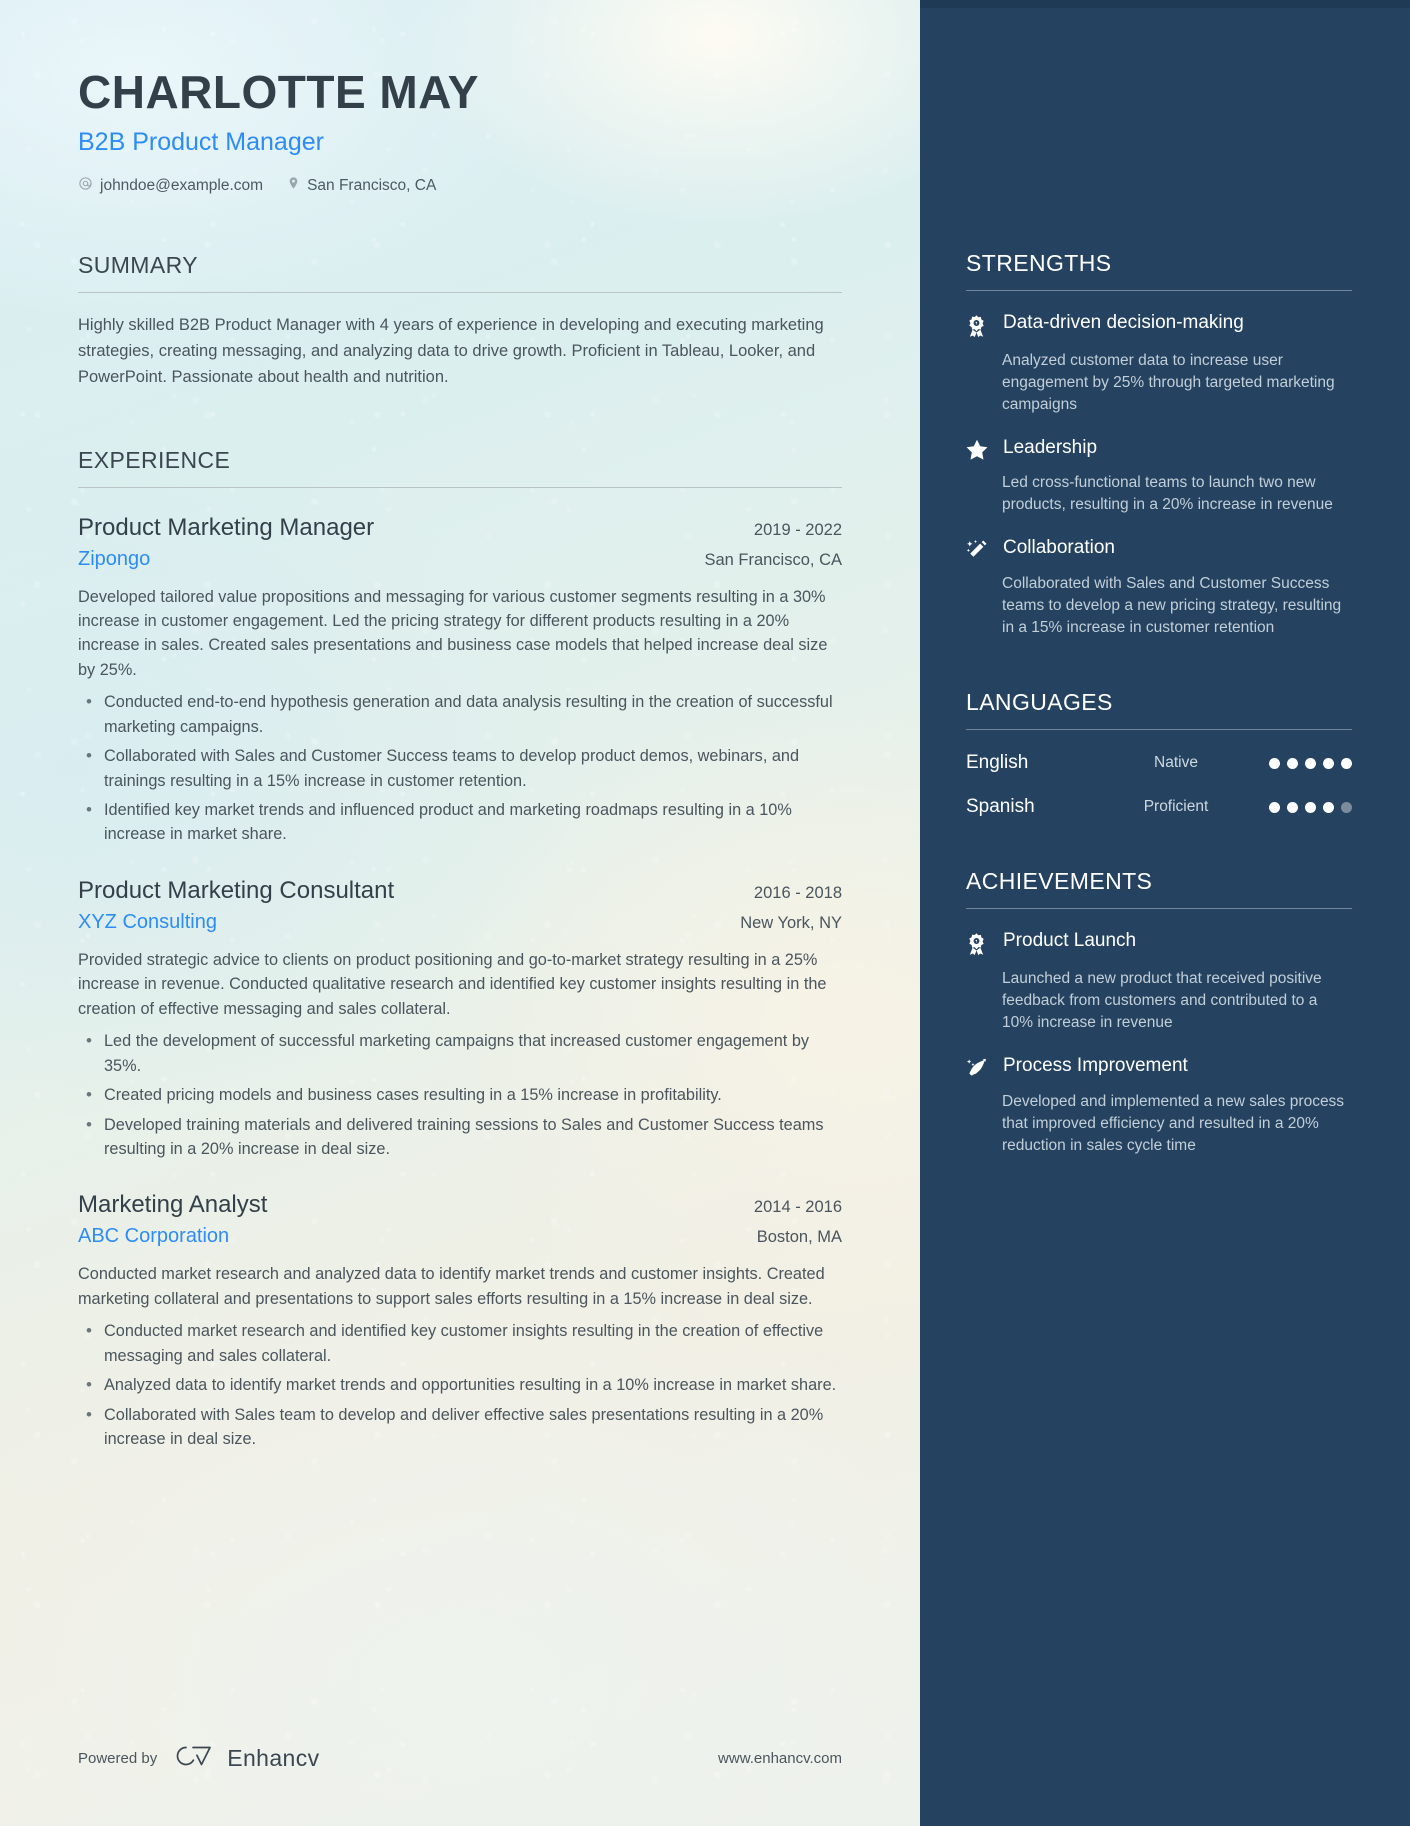  Describe the element at coordinates (997, 762) in the screenshot. I see `language-name: English` at that location.